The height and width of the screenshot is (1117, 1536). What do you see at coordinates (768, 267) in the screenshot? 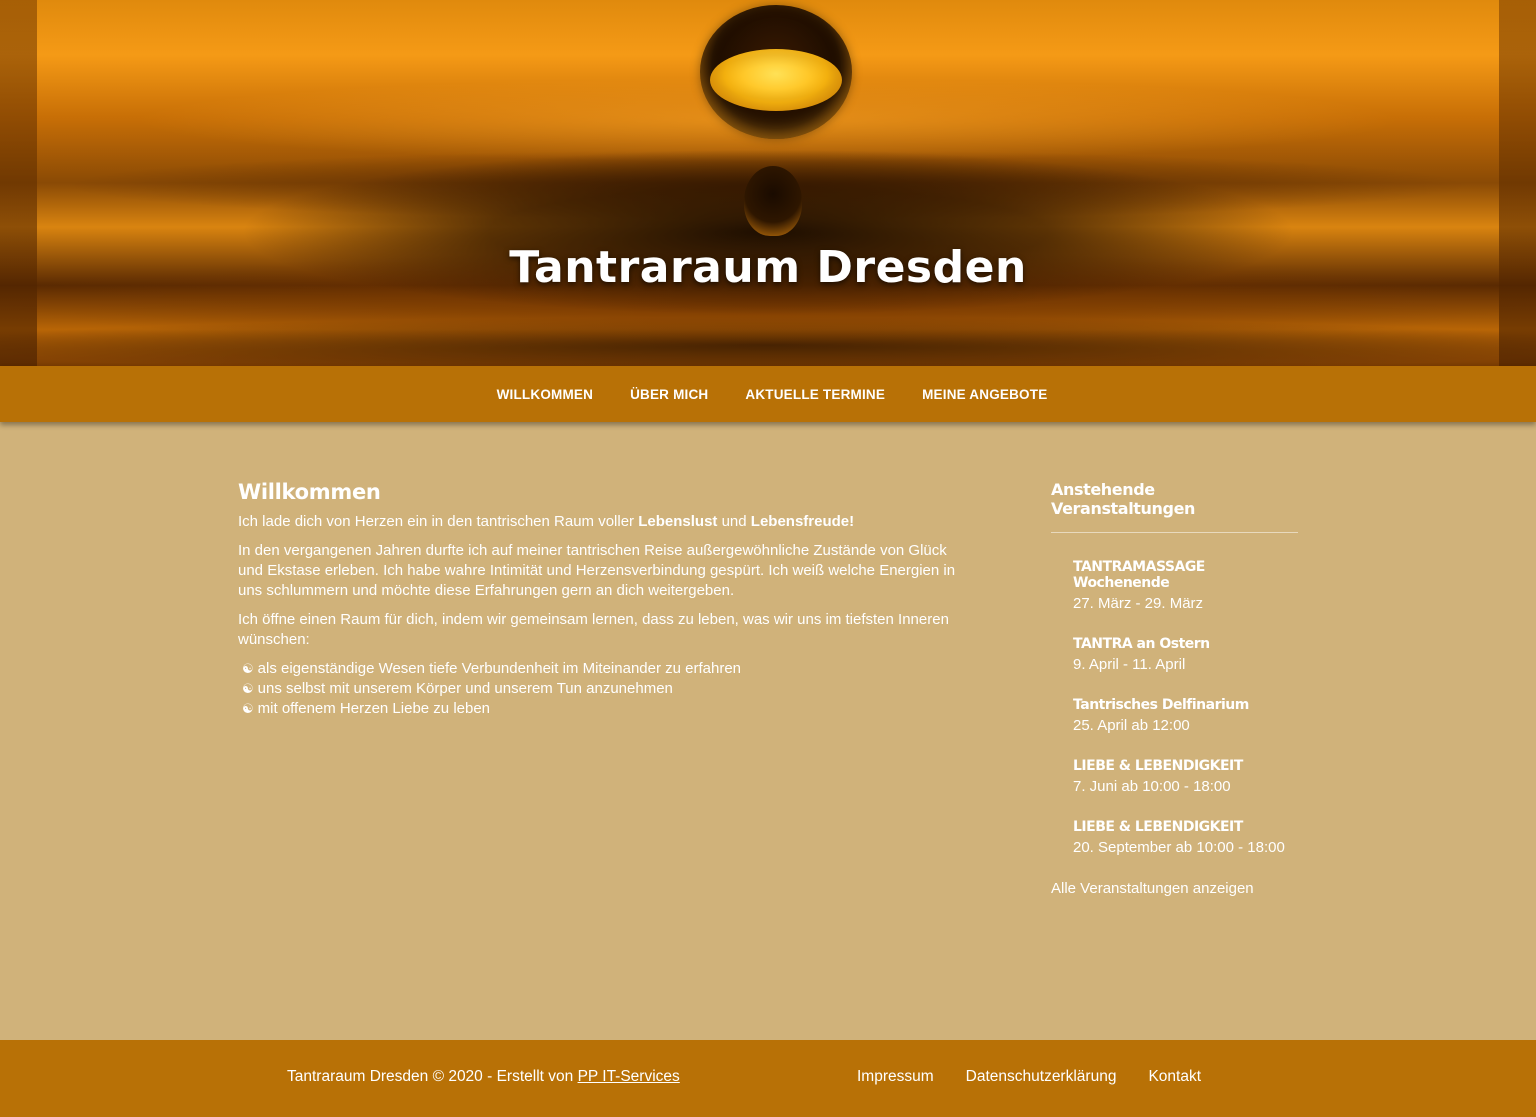
I see `site-title: Tantraraum Dresden` at bounding box center [768, 267].